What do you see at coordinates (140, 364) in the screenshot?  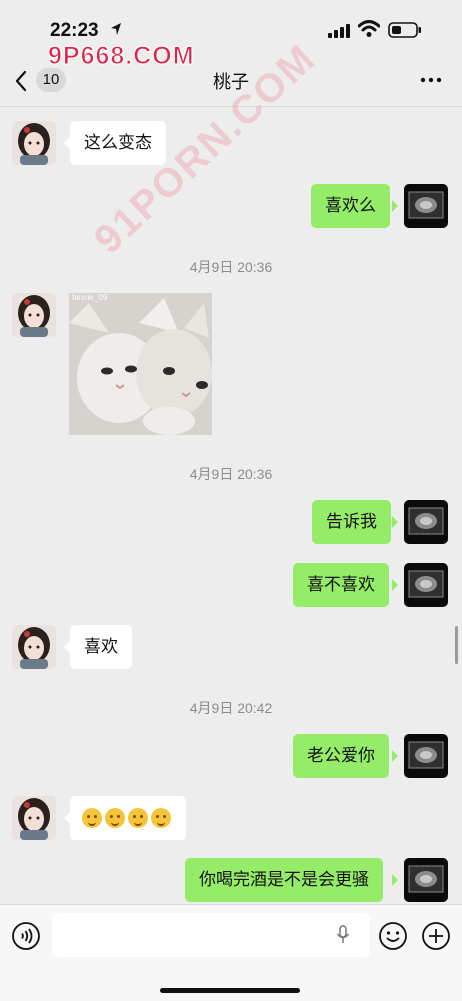 I see `image-message: fannie_09` at bounding box center [140, 364].